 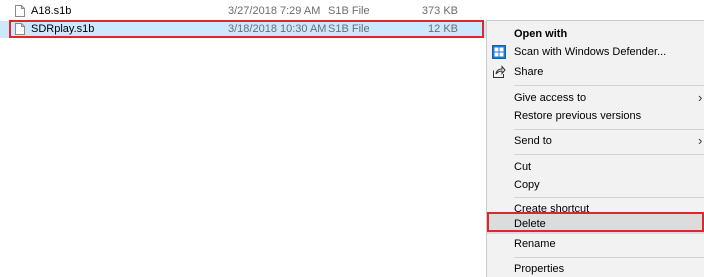 What do you see at coordinates (523, 167) in the screenshot?
I see `menu-item-label: Cut` at bounding box center [523, 167].